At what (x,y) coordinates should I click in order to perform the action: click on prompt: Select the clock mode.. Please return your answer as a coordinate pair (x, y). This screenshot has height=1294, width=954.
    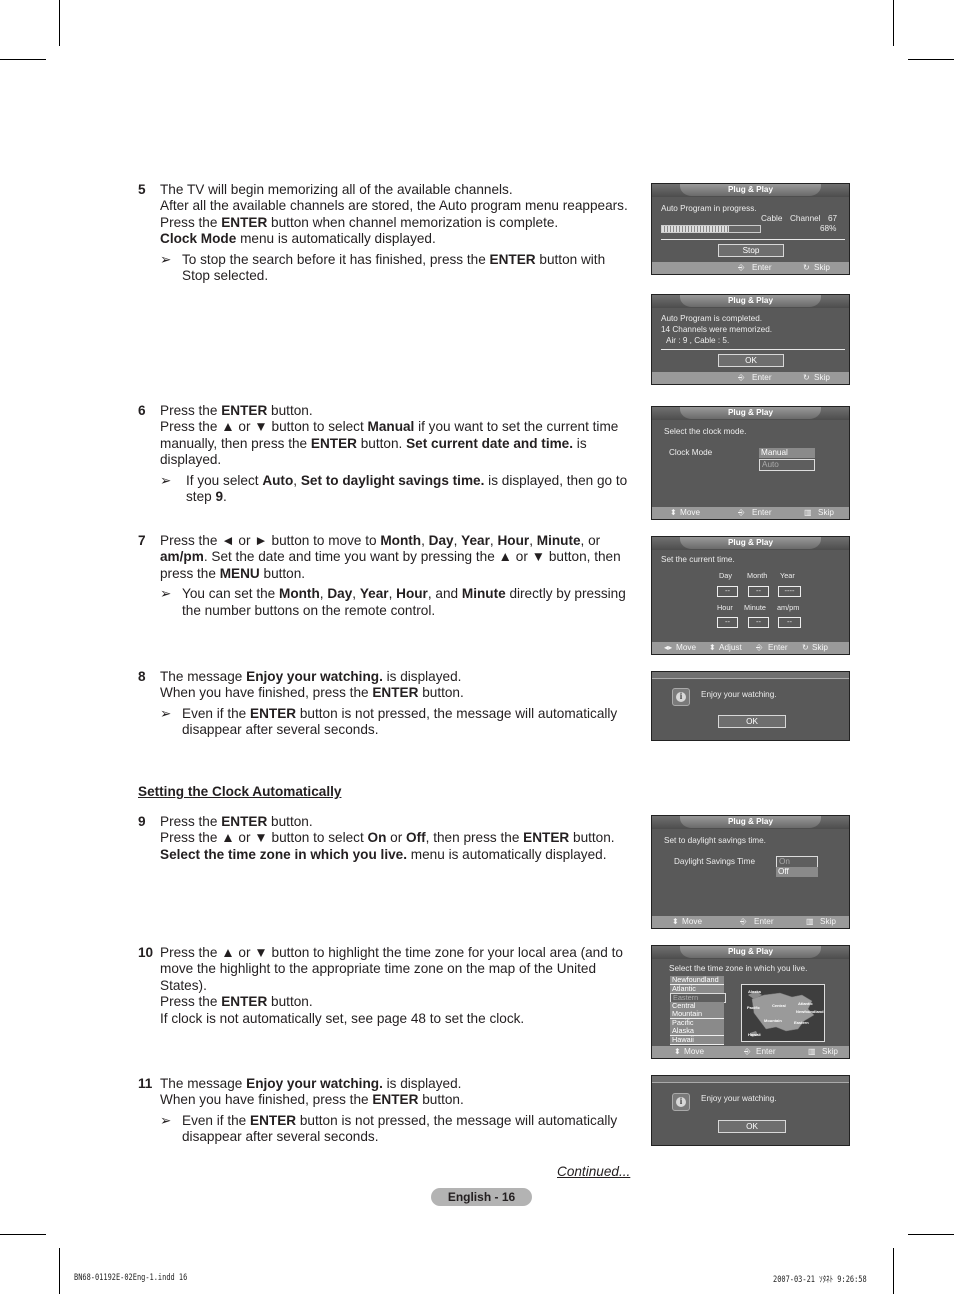
    Looking at the image, I should click on (705, 431).